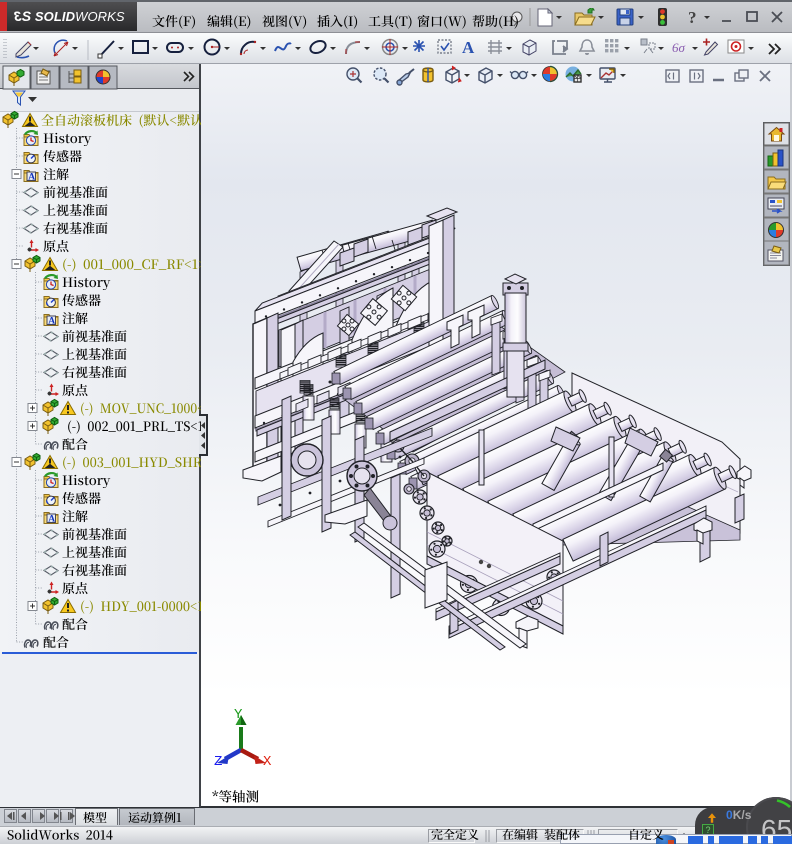 This screenshot has height=844, width=792. Describe the element at coordinates (218, 762) in the screenshot. I see `svg-text: Z` at that location.